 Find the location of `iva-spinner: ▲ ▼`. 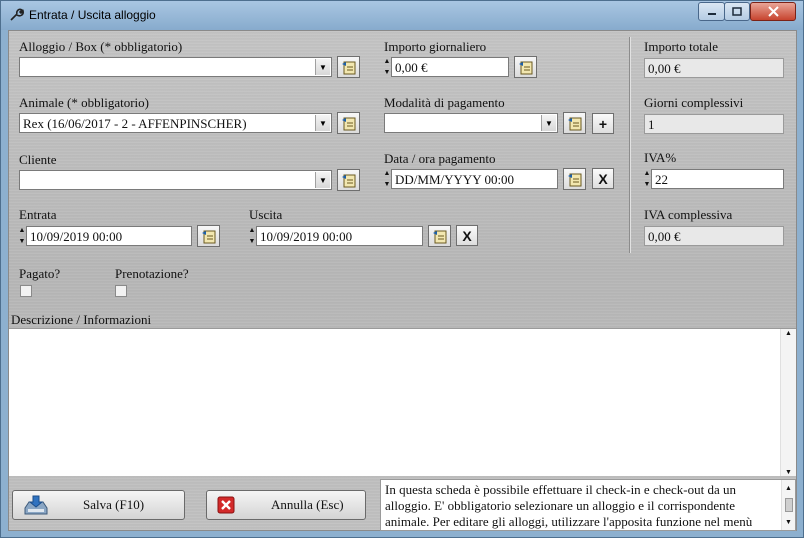

iva-spinner: ▲ ▼ is located at coordinates (647, 179).